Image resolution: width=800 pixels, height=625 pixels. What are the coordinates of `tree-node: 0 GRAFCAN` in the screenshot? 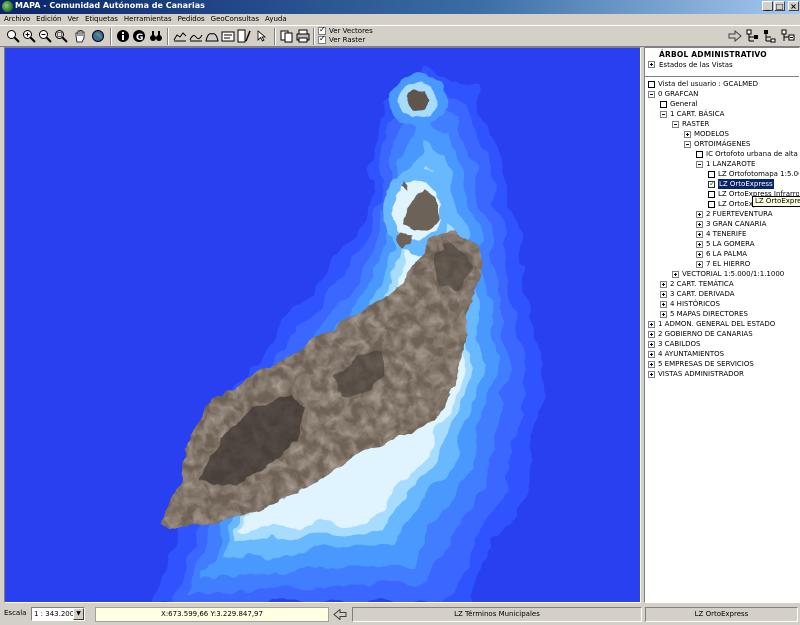 It's located at (673, 94).